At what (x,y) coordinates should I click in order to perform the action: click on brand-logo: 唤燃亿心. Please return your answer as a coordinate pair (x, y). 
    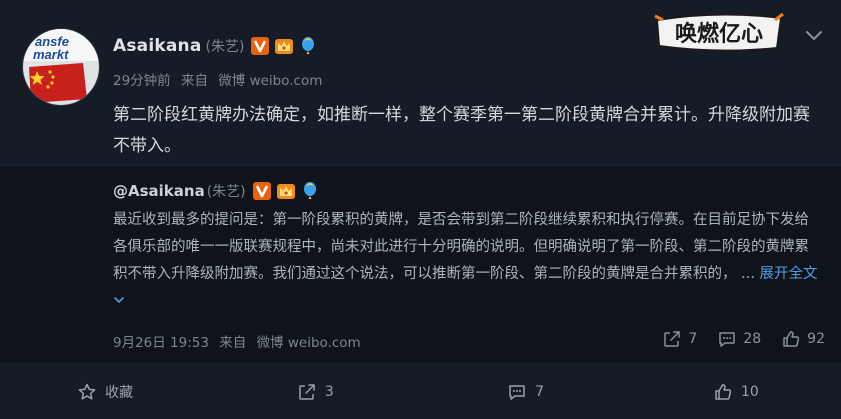
    Looking at the image, I should click on (719, 32).